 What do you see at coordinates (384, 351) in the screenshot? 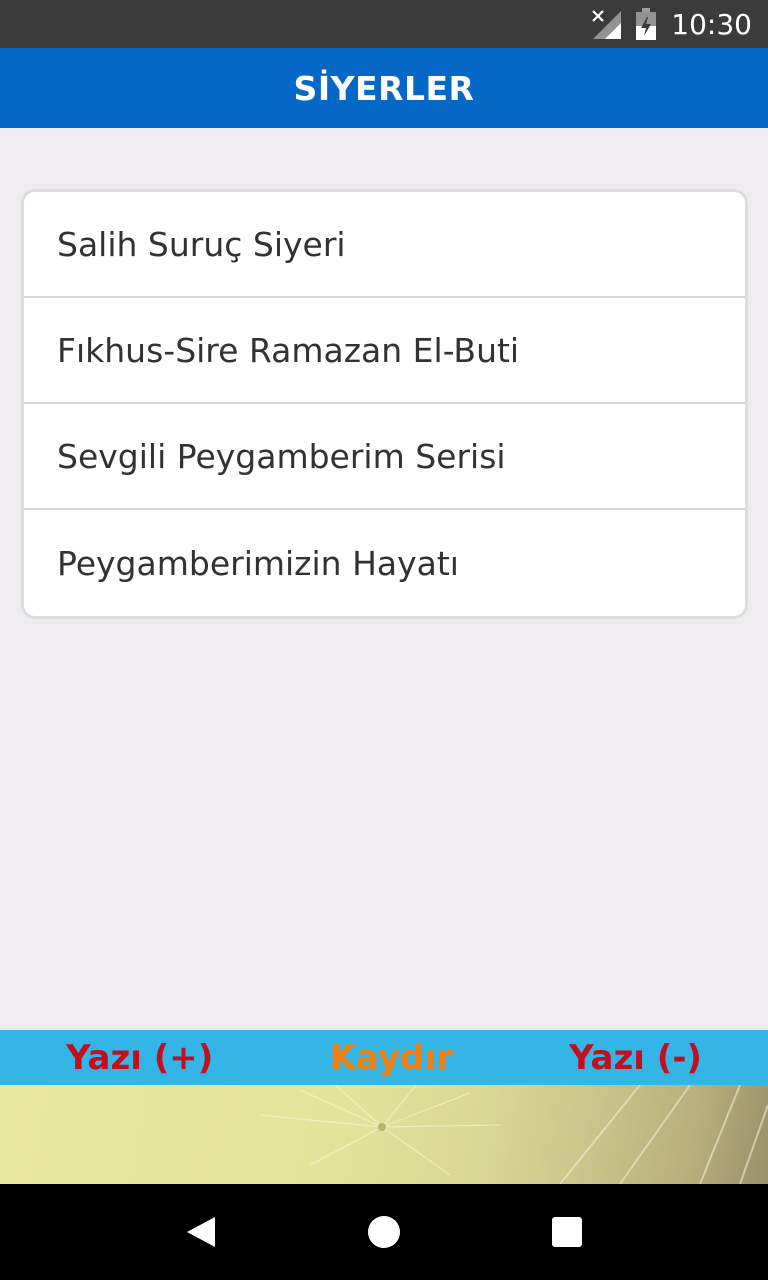
I see `list-item: Fıkhus-Sire Ramazan El-Buti` at bounding box center [384, 351].